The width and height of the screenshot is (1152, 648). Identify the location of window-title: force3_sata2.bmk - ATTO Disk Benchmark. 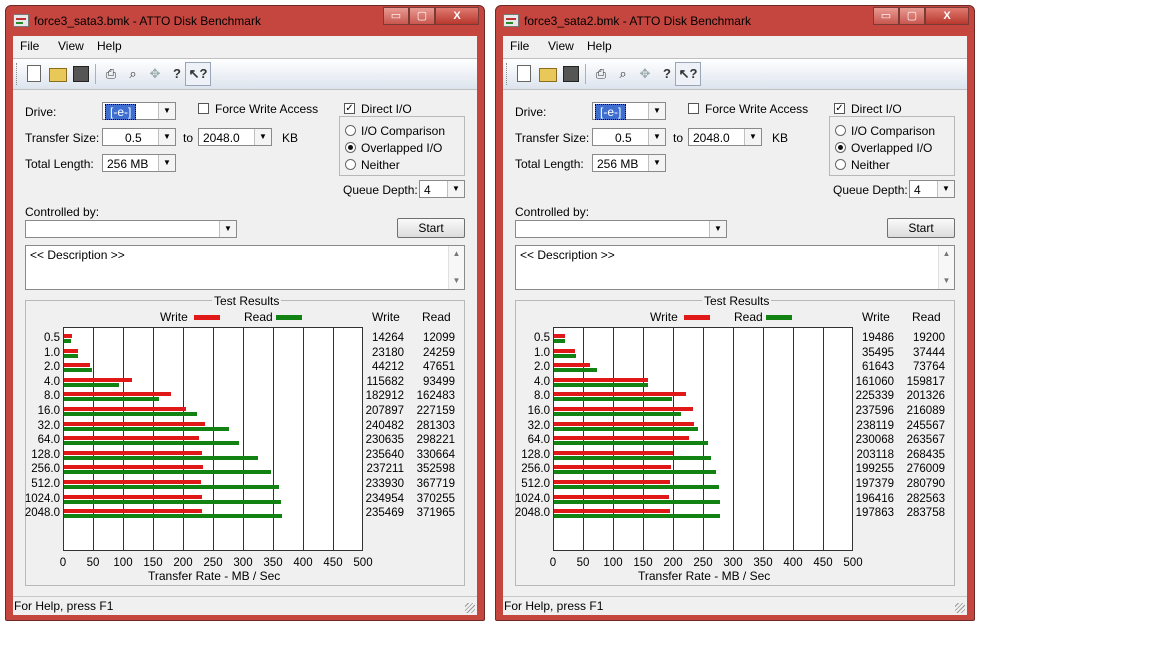
(637, 21).